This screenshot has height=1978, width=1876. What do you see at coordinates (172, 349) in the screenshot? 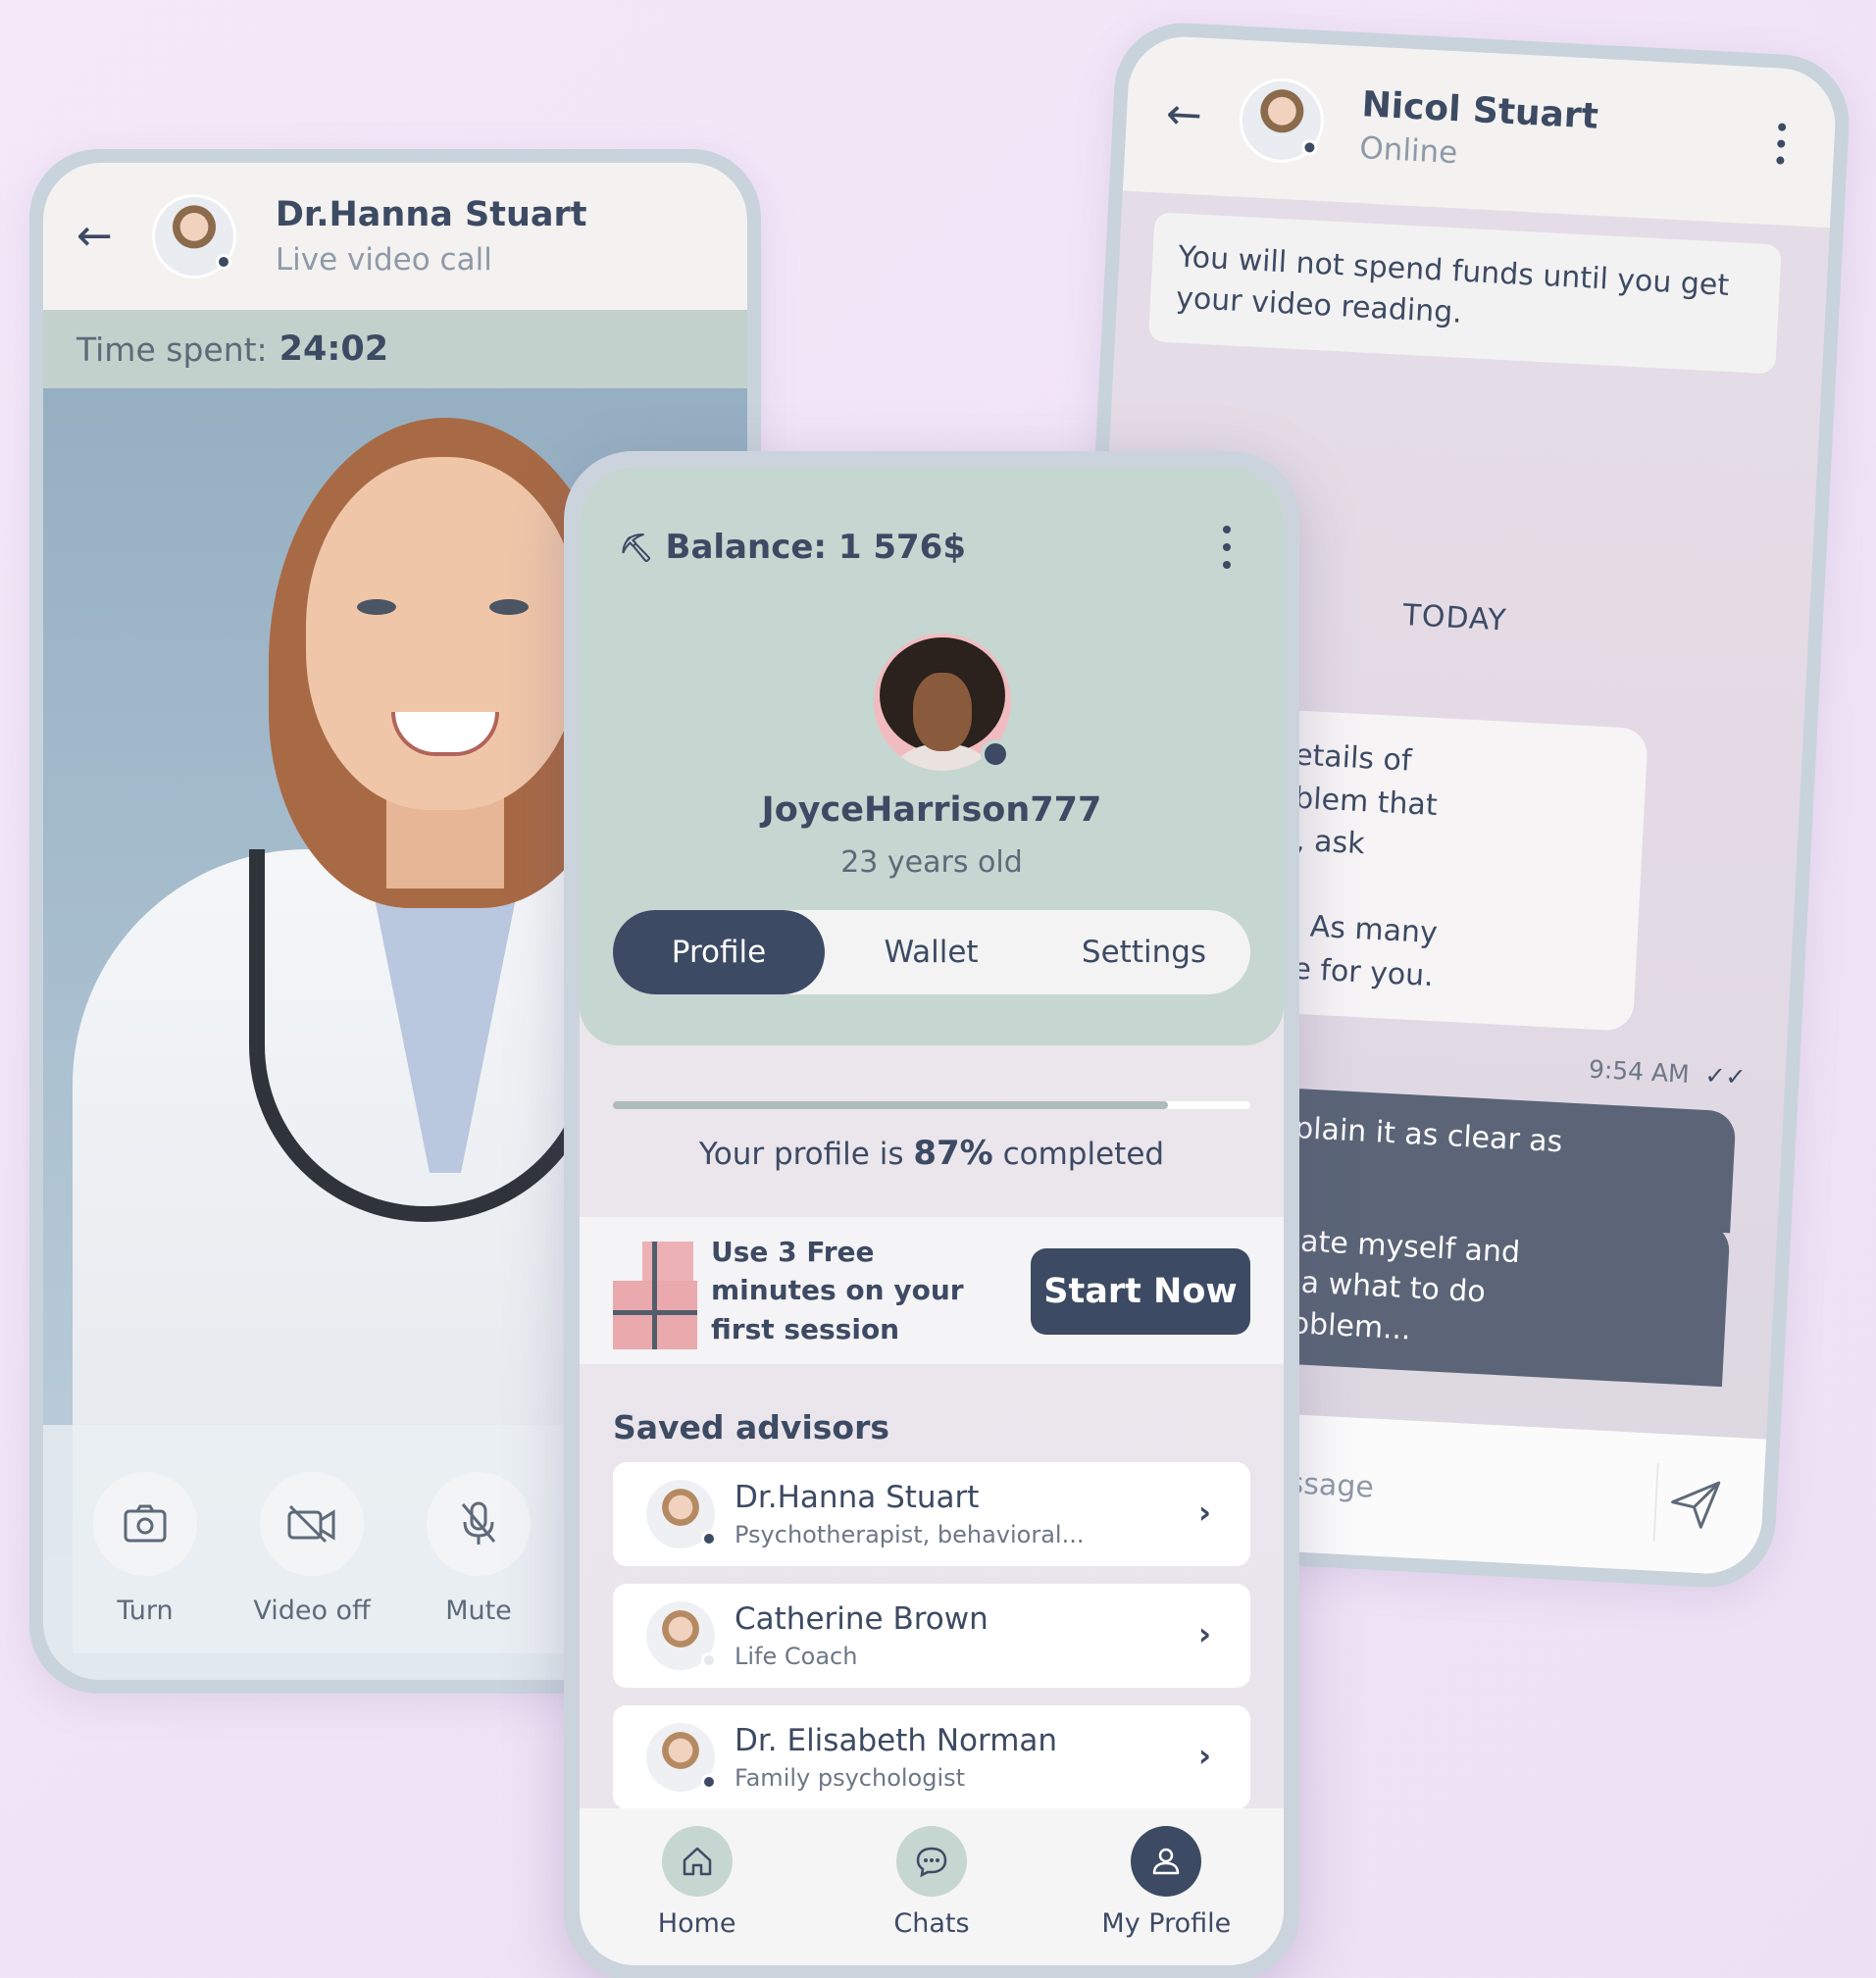
I see `time-spent-label: Time spent:` at bounding box center [172, 349].